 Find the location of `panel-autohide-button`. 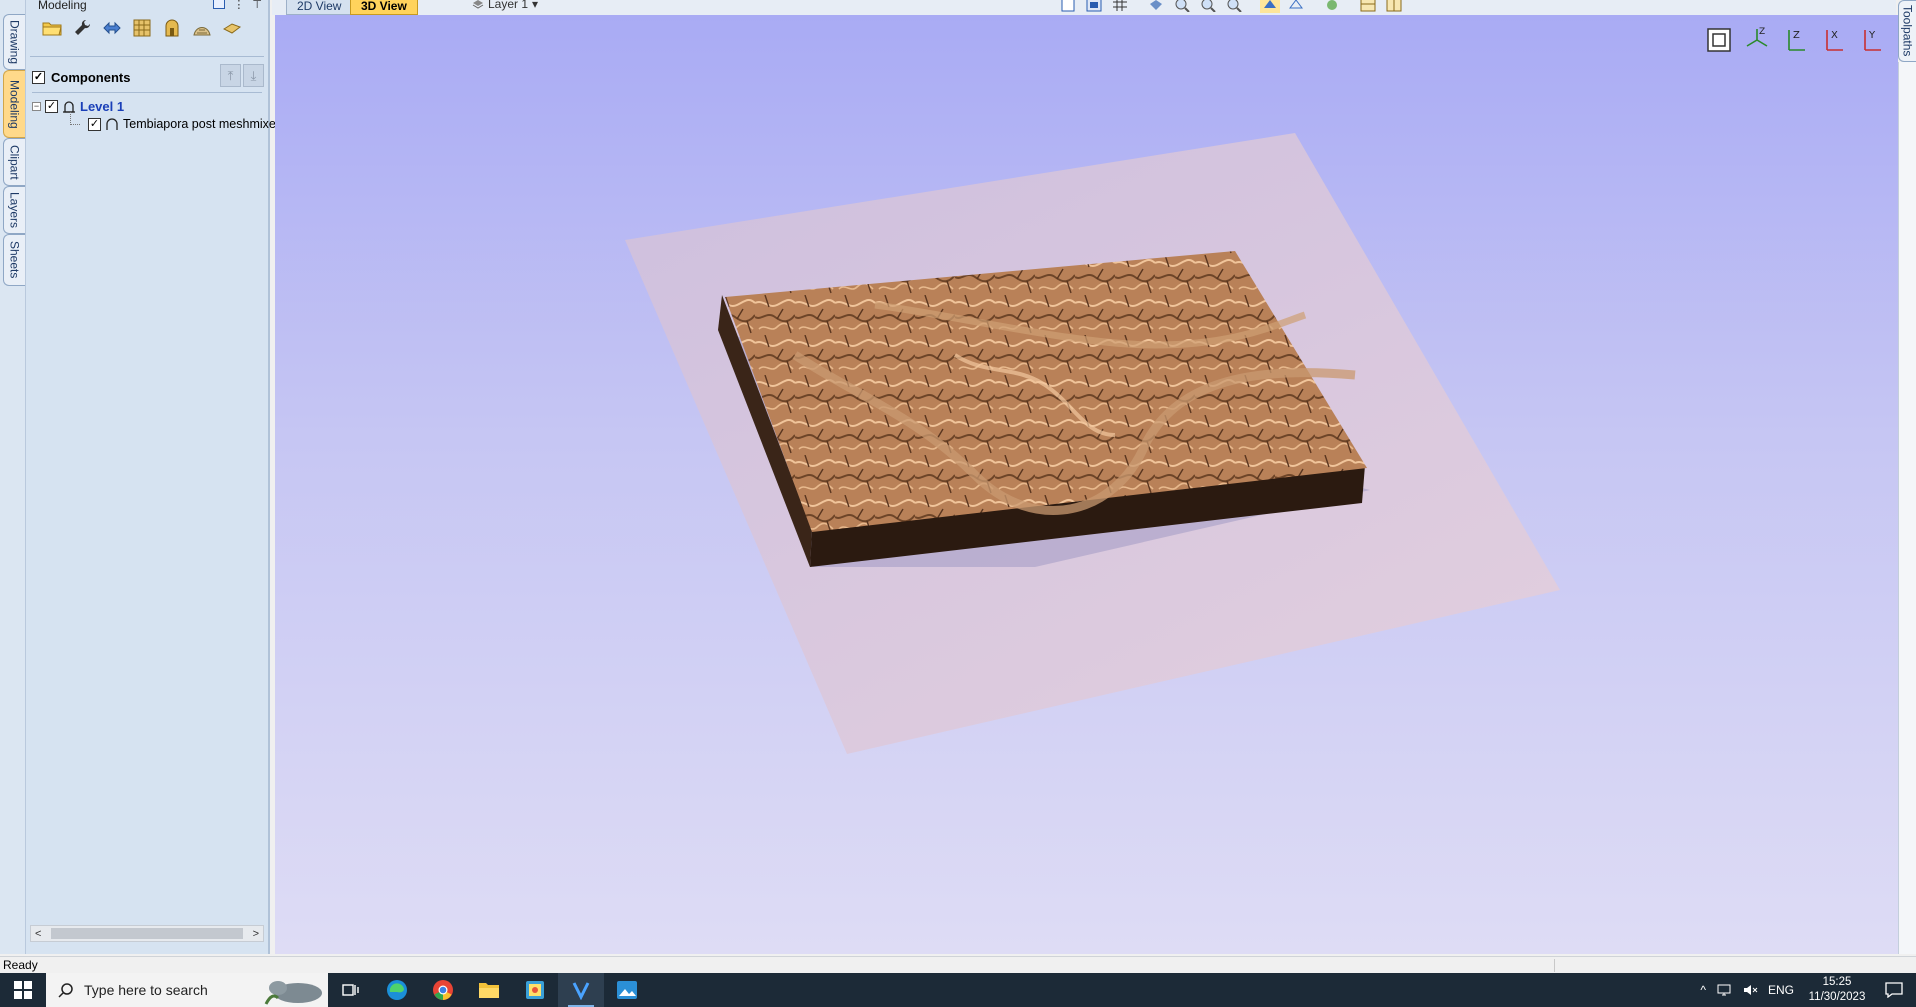

panel-autohide-button is located at coordinates (219, 4).